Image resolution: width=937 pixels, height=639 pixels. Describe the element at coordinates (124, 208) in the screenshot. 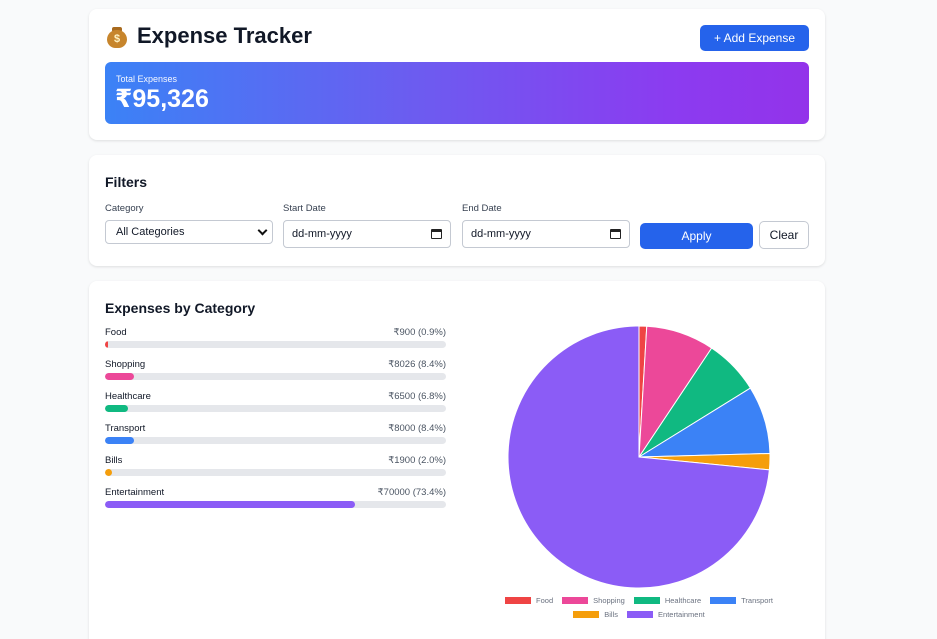

I see `category-label: Category` at that location.